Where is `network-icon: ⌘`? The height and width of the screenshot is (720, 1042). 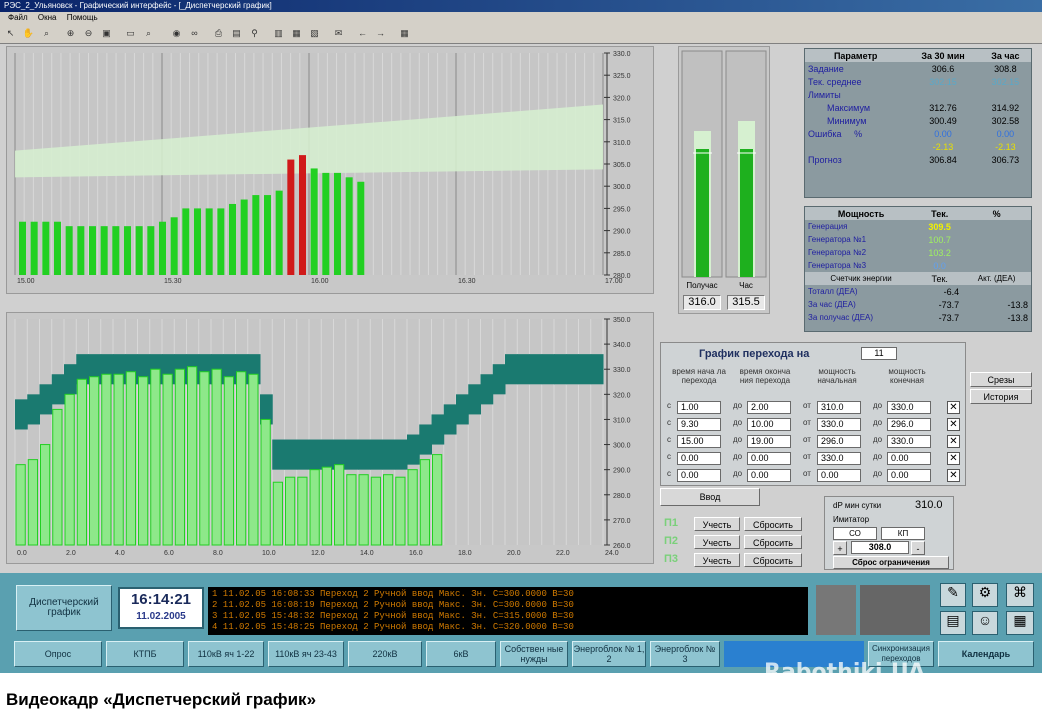
network-icon: ⌘ is located at coordinates (1020, 595).